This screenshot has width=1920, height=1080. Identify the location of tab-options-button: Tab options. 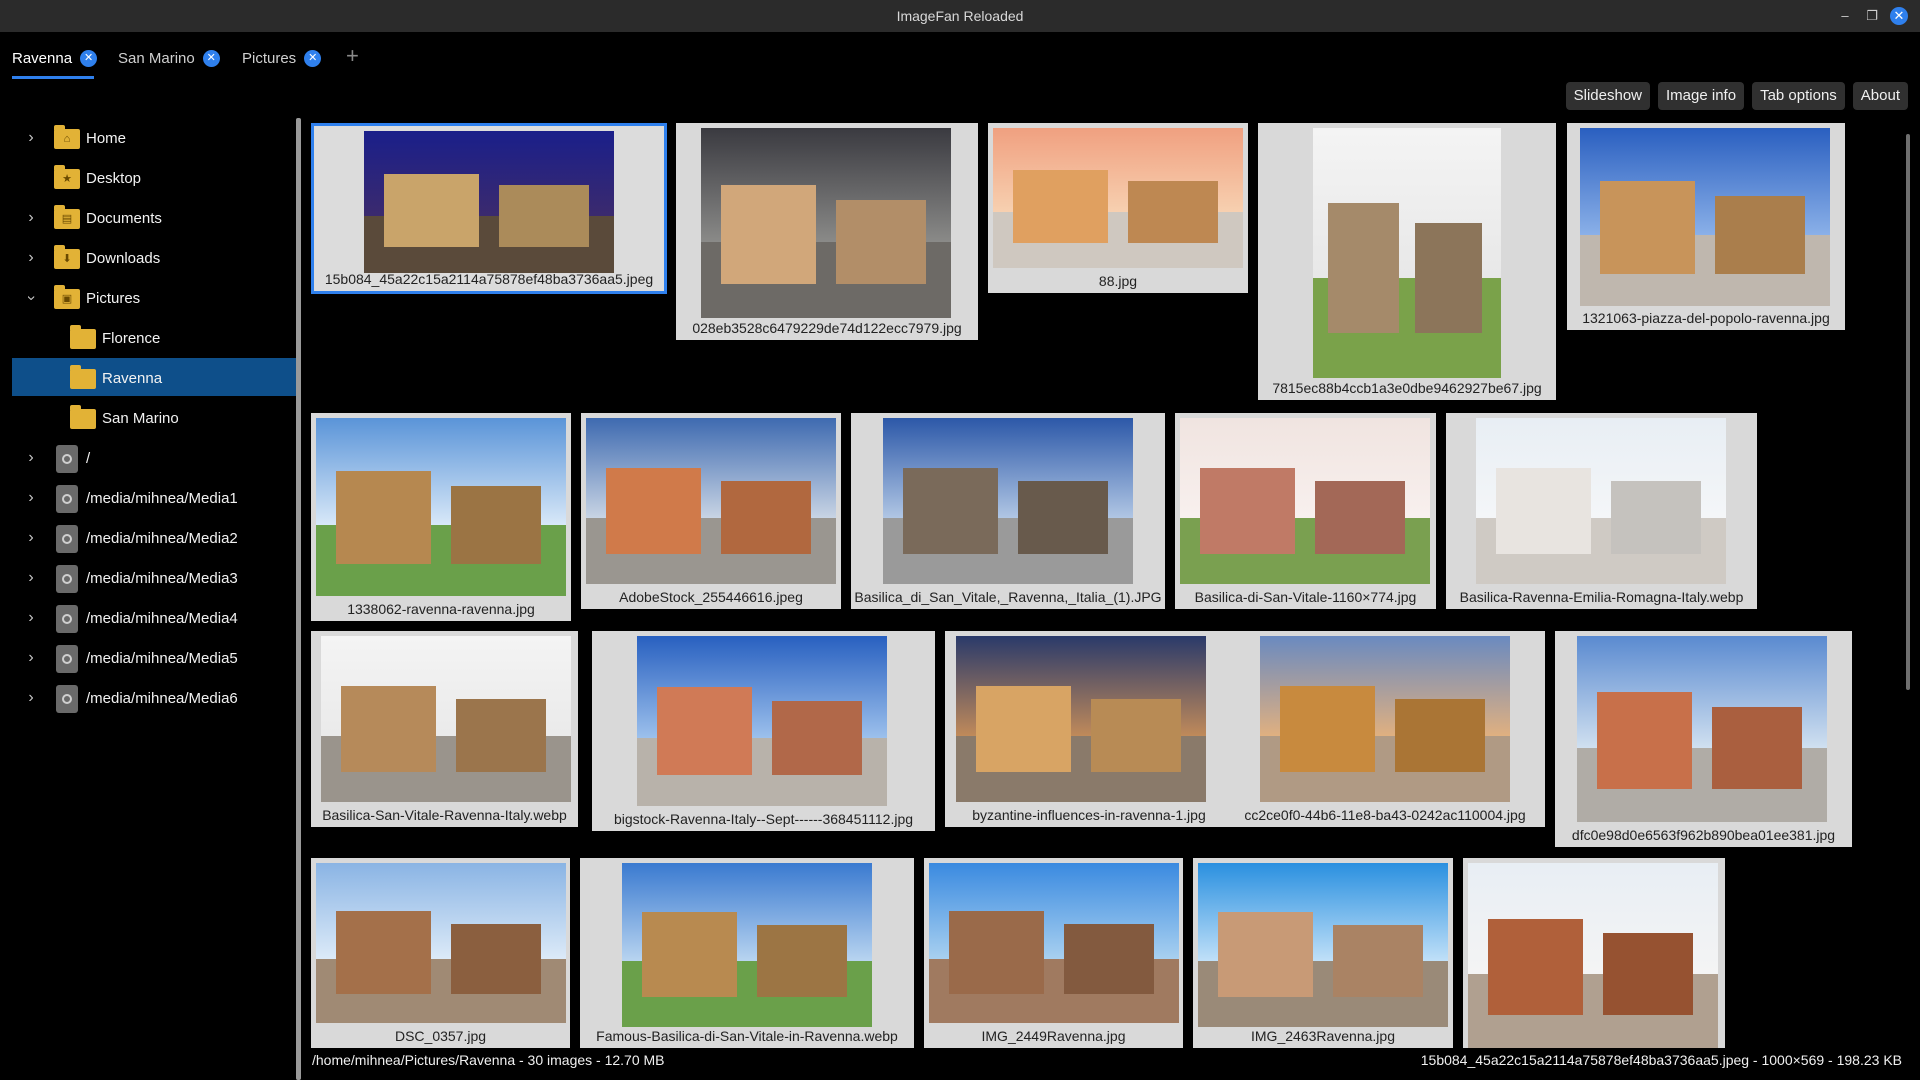
(1798, 96).